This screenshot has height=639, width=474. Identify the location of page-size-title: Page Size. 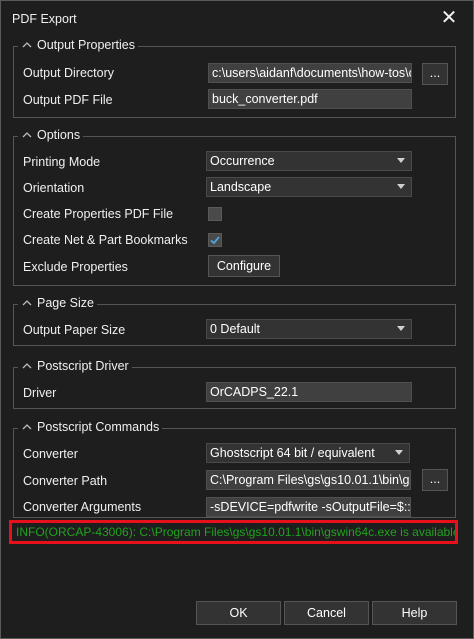
(65, 303).